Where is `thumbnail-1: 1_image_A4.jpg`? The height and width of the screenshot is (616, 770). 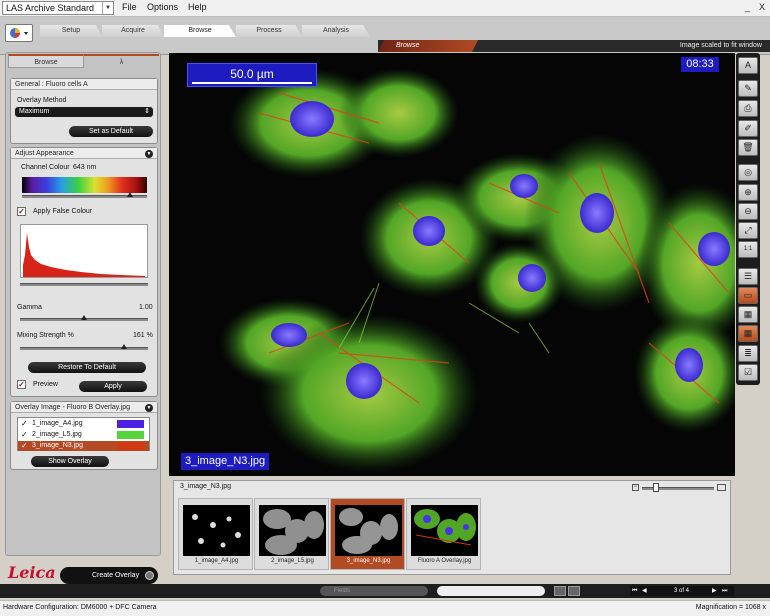
thumbnail-1: 1_image_A4.jpg is located at coordinates (215, 534).